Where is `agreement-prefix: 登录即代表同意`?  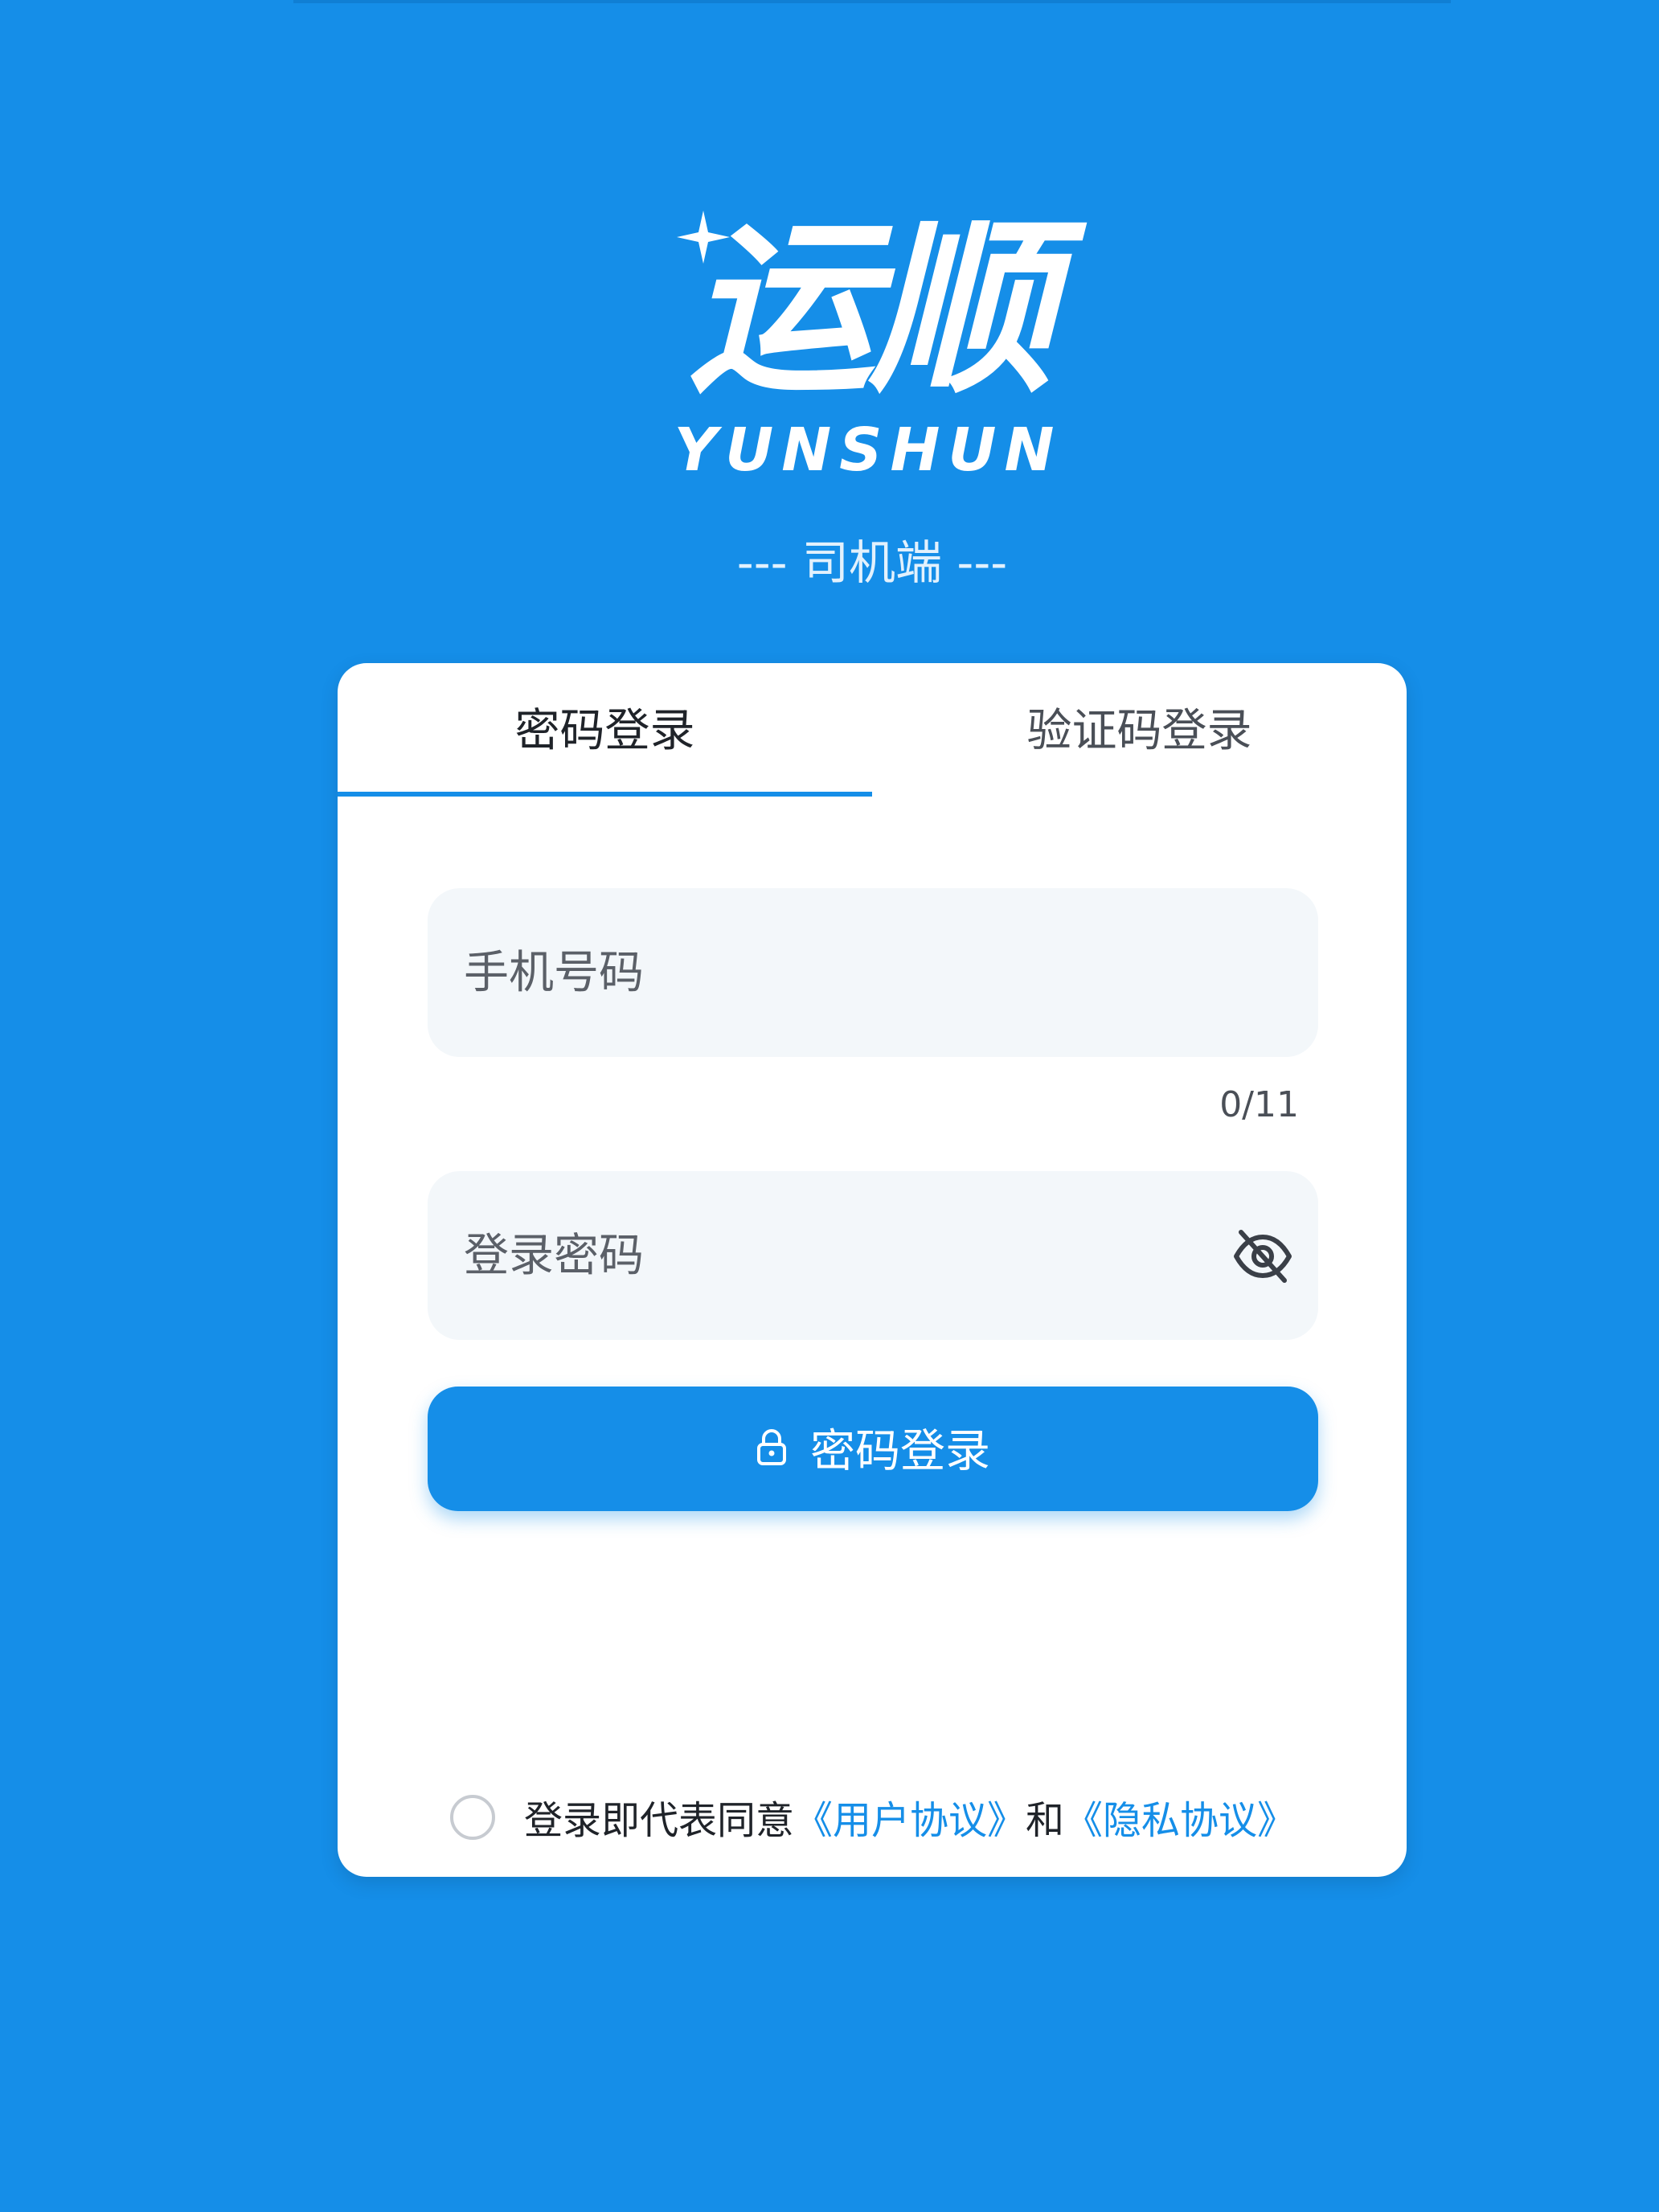 agreement-prefix: 登录即代表同意 is located at coordinates (659, 1820).